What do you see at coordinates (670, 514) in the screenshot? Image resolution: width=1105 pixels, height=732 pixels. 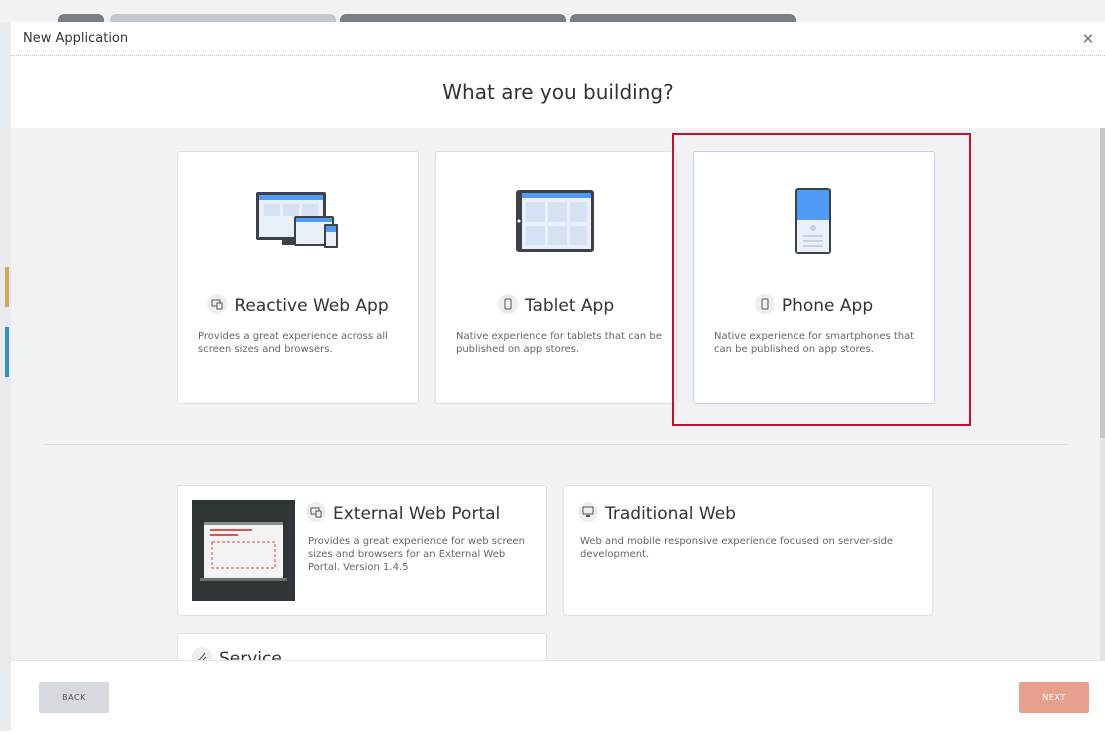 I see `card-title: Traditional Web` at bounding box center [670, 514].